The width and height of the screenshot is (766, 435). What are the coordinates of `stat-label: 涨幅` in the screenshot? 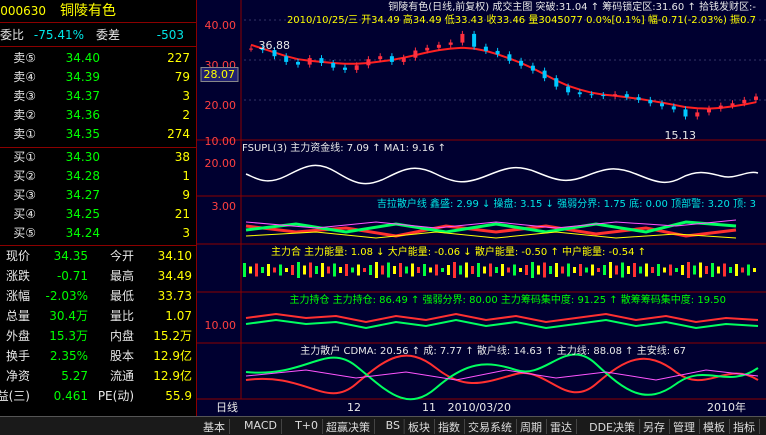 It's located at (17, 296).